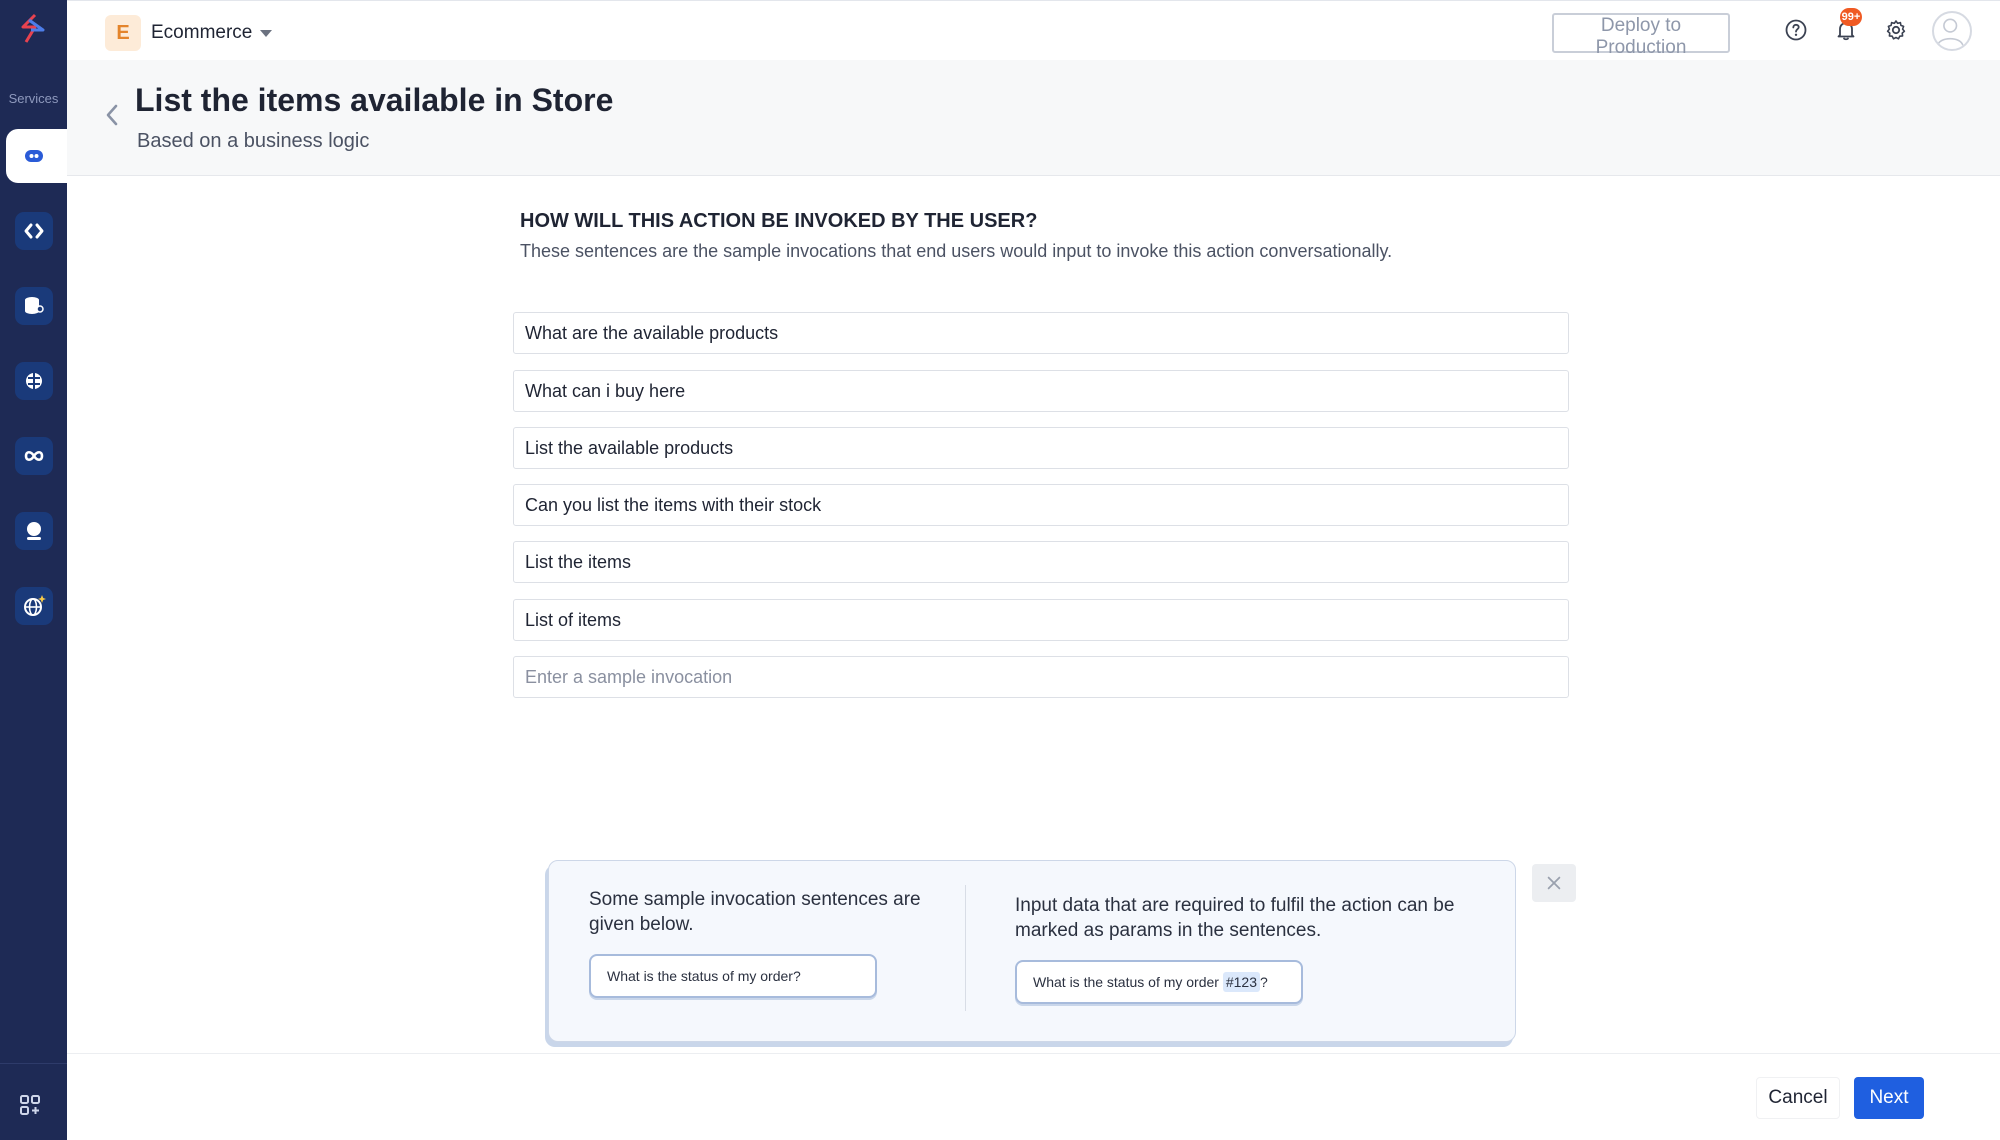  I want to click on hint-example-sentence: What is the status of my order?, so click(733, 976).